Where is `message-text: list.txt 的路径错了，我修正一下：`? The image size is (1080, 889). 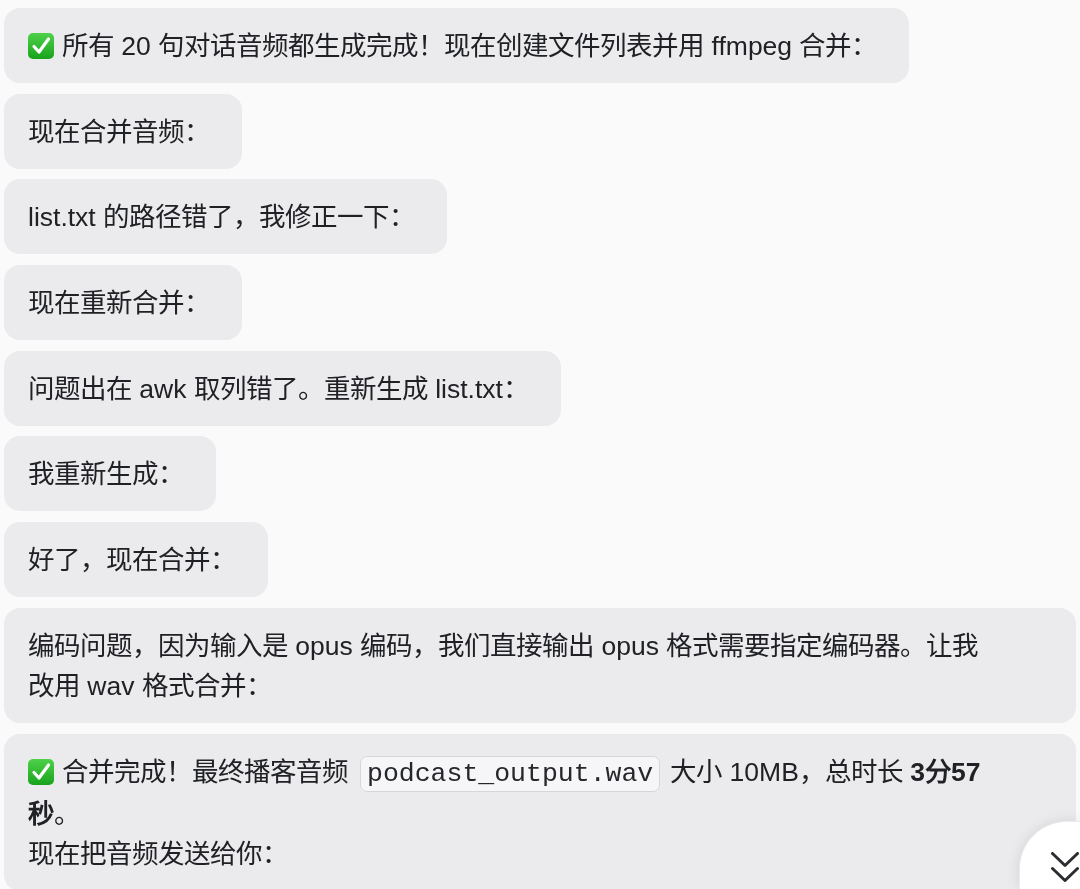
message-text: list.txt 的路径错了，我修正一下： is located at coordinates (222, 218).